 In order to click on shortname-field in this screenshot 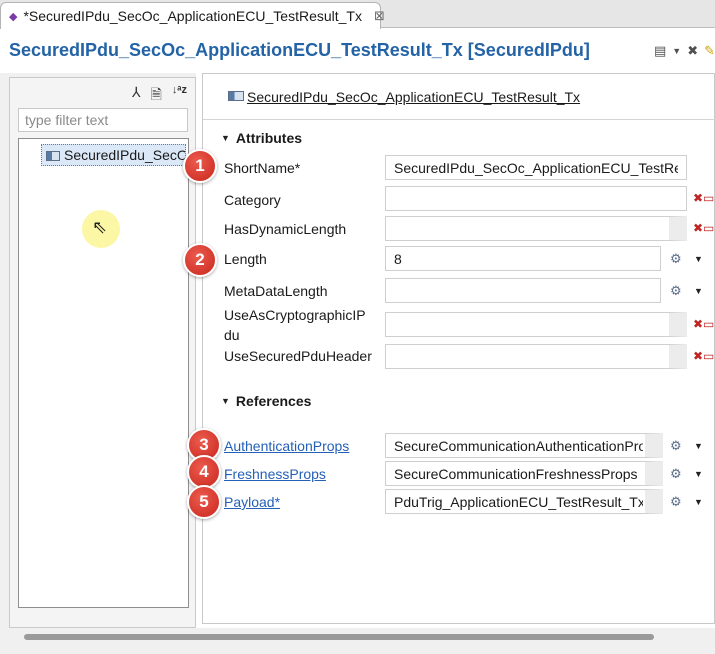, I will do `click(536, 167)`.